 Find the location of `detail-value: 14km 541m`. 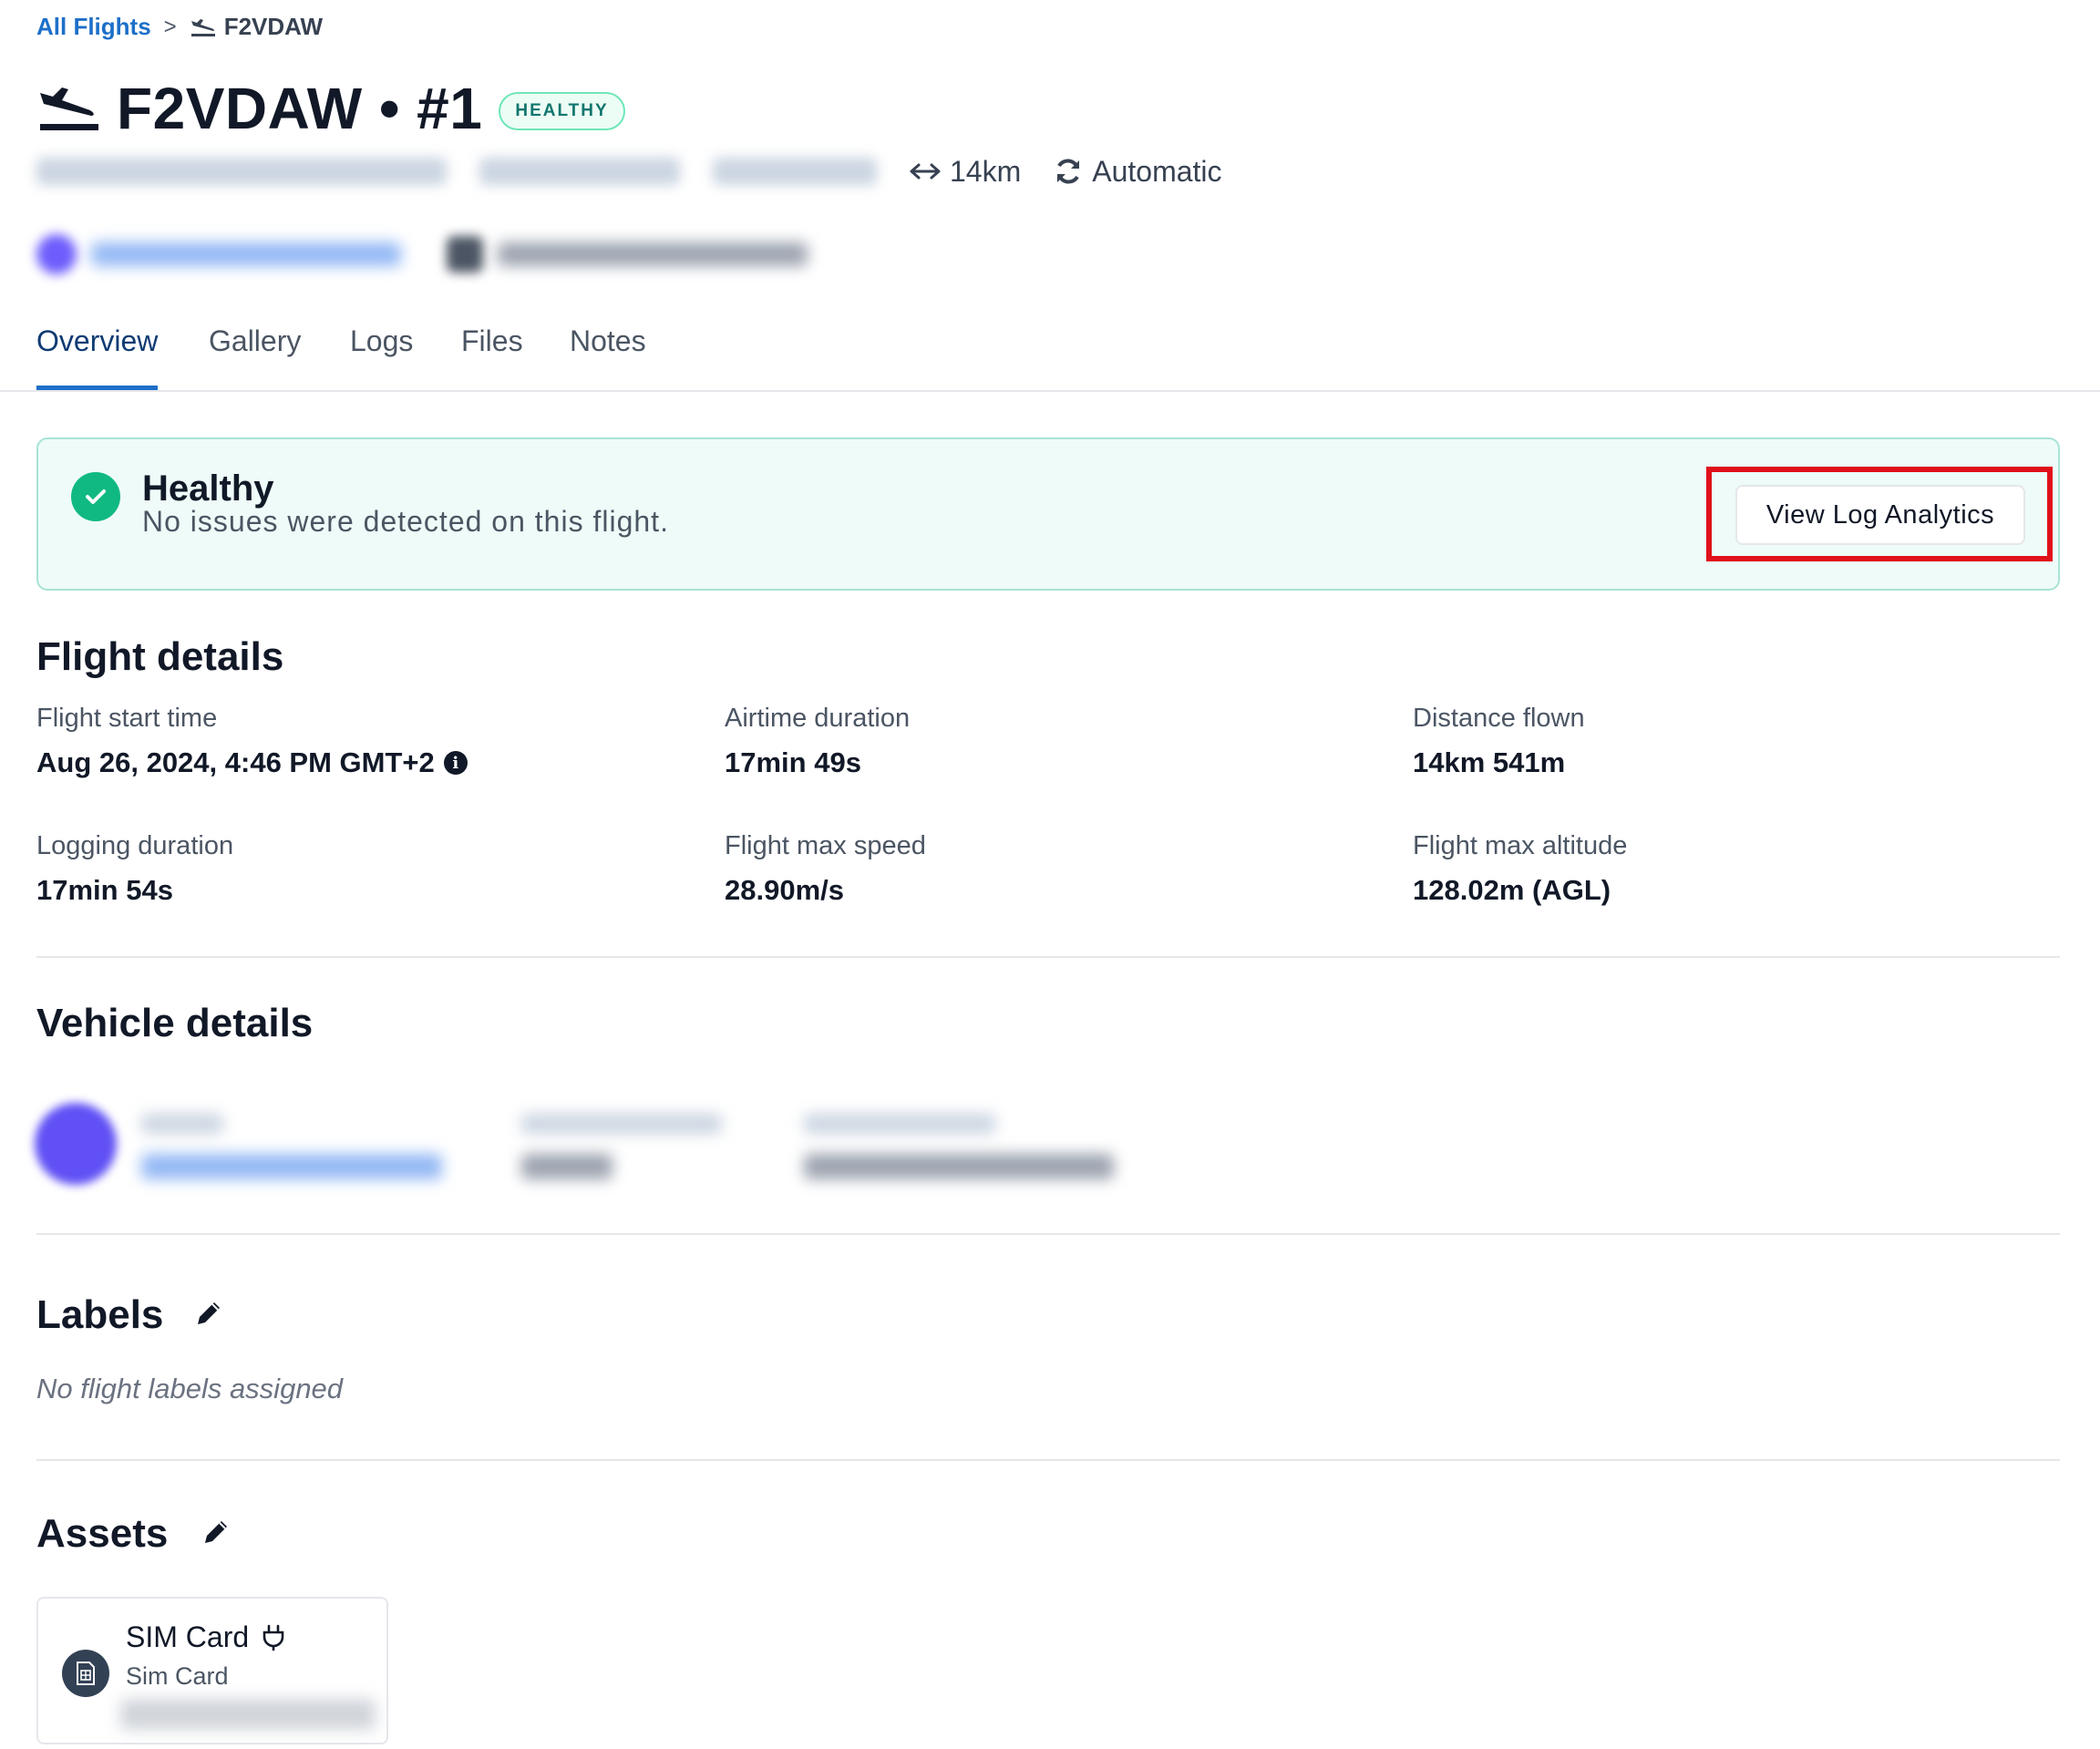

detail-value: 14km 541m is located at coordinates (1490, 762).